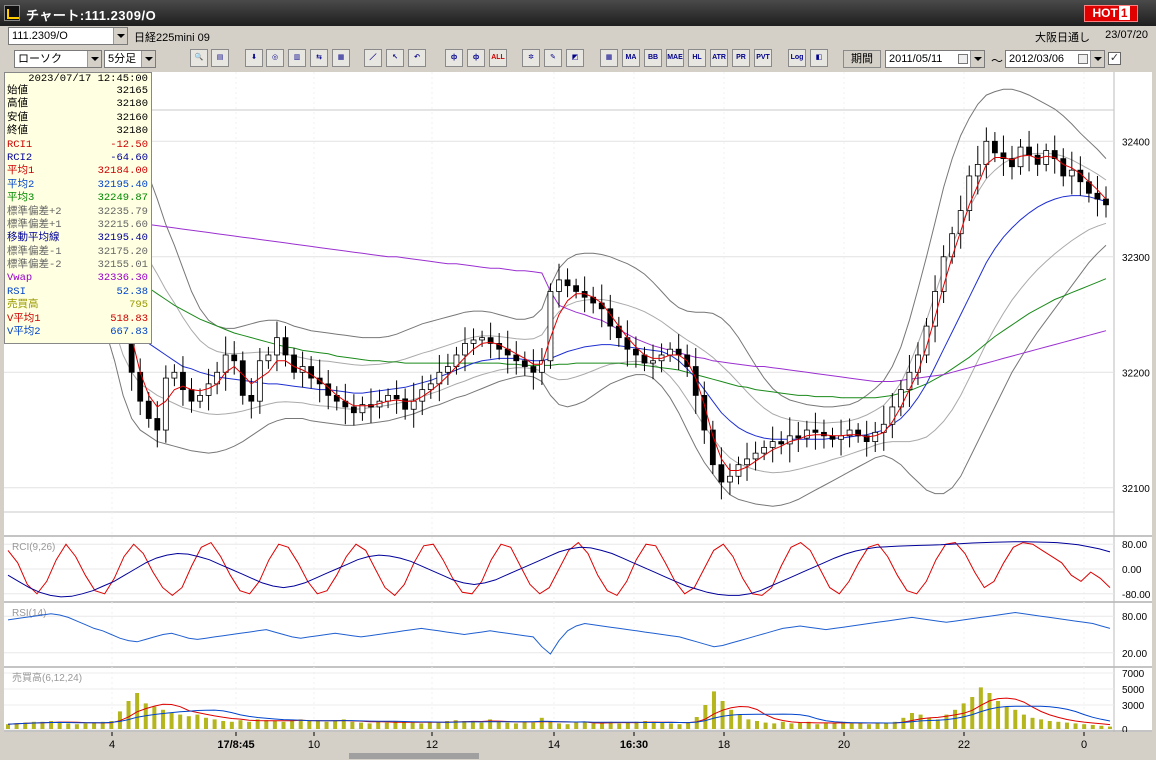 Image resolution: width=1156 pixels, height=760 pixels. What do you see at coordinates (609, 58) in the screenshot?
I see `grid-icon: ▦` at bounding box center [609, 58].